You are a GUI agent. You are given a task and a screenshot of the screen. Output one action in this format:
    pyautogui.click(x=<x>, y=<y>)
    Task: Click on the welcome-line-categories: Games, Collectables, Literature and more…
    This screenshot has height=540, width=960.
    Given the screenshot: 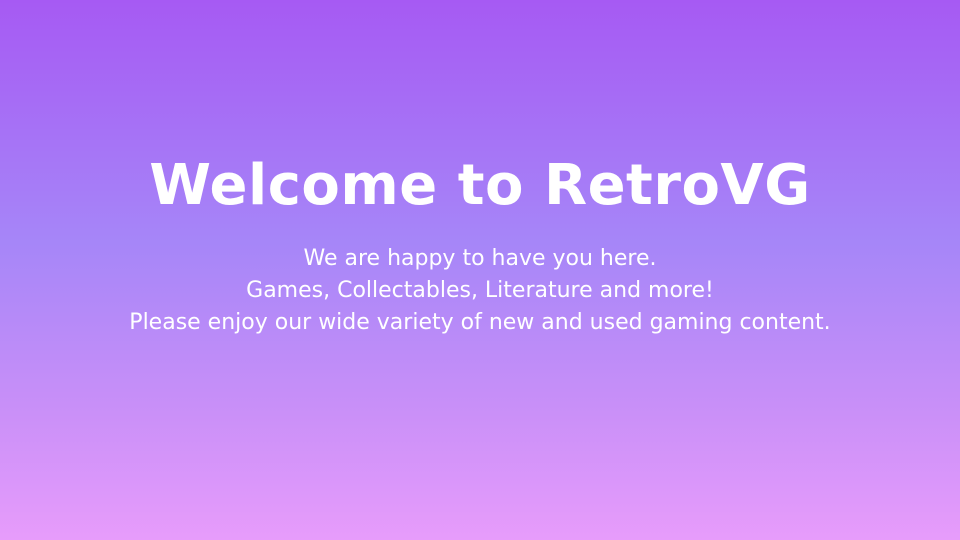 What is the action you would take?
    pyautogui.click(x=480, y=290)
    